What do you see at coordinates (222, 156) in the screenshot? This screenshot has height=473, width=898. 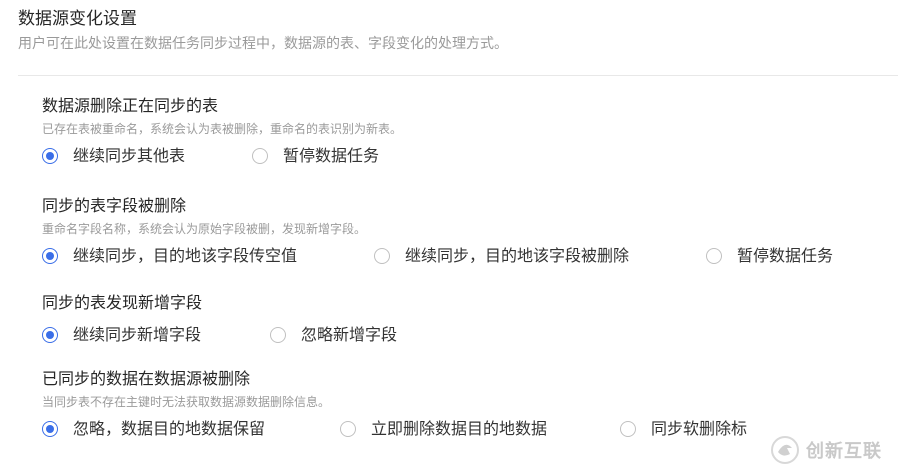 I see `radio-group: 继续同步其他表 暂停数据任务` at bounding box center [222, 156].